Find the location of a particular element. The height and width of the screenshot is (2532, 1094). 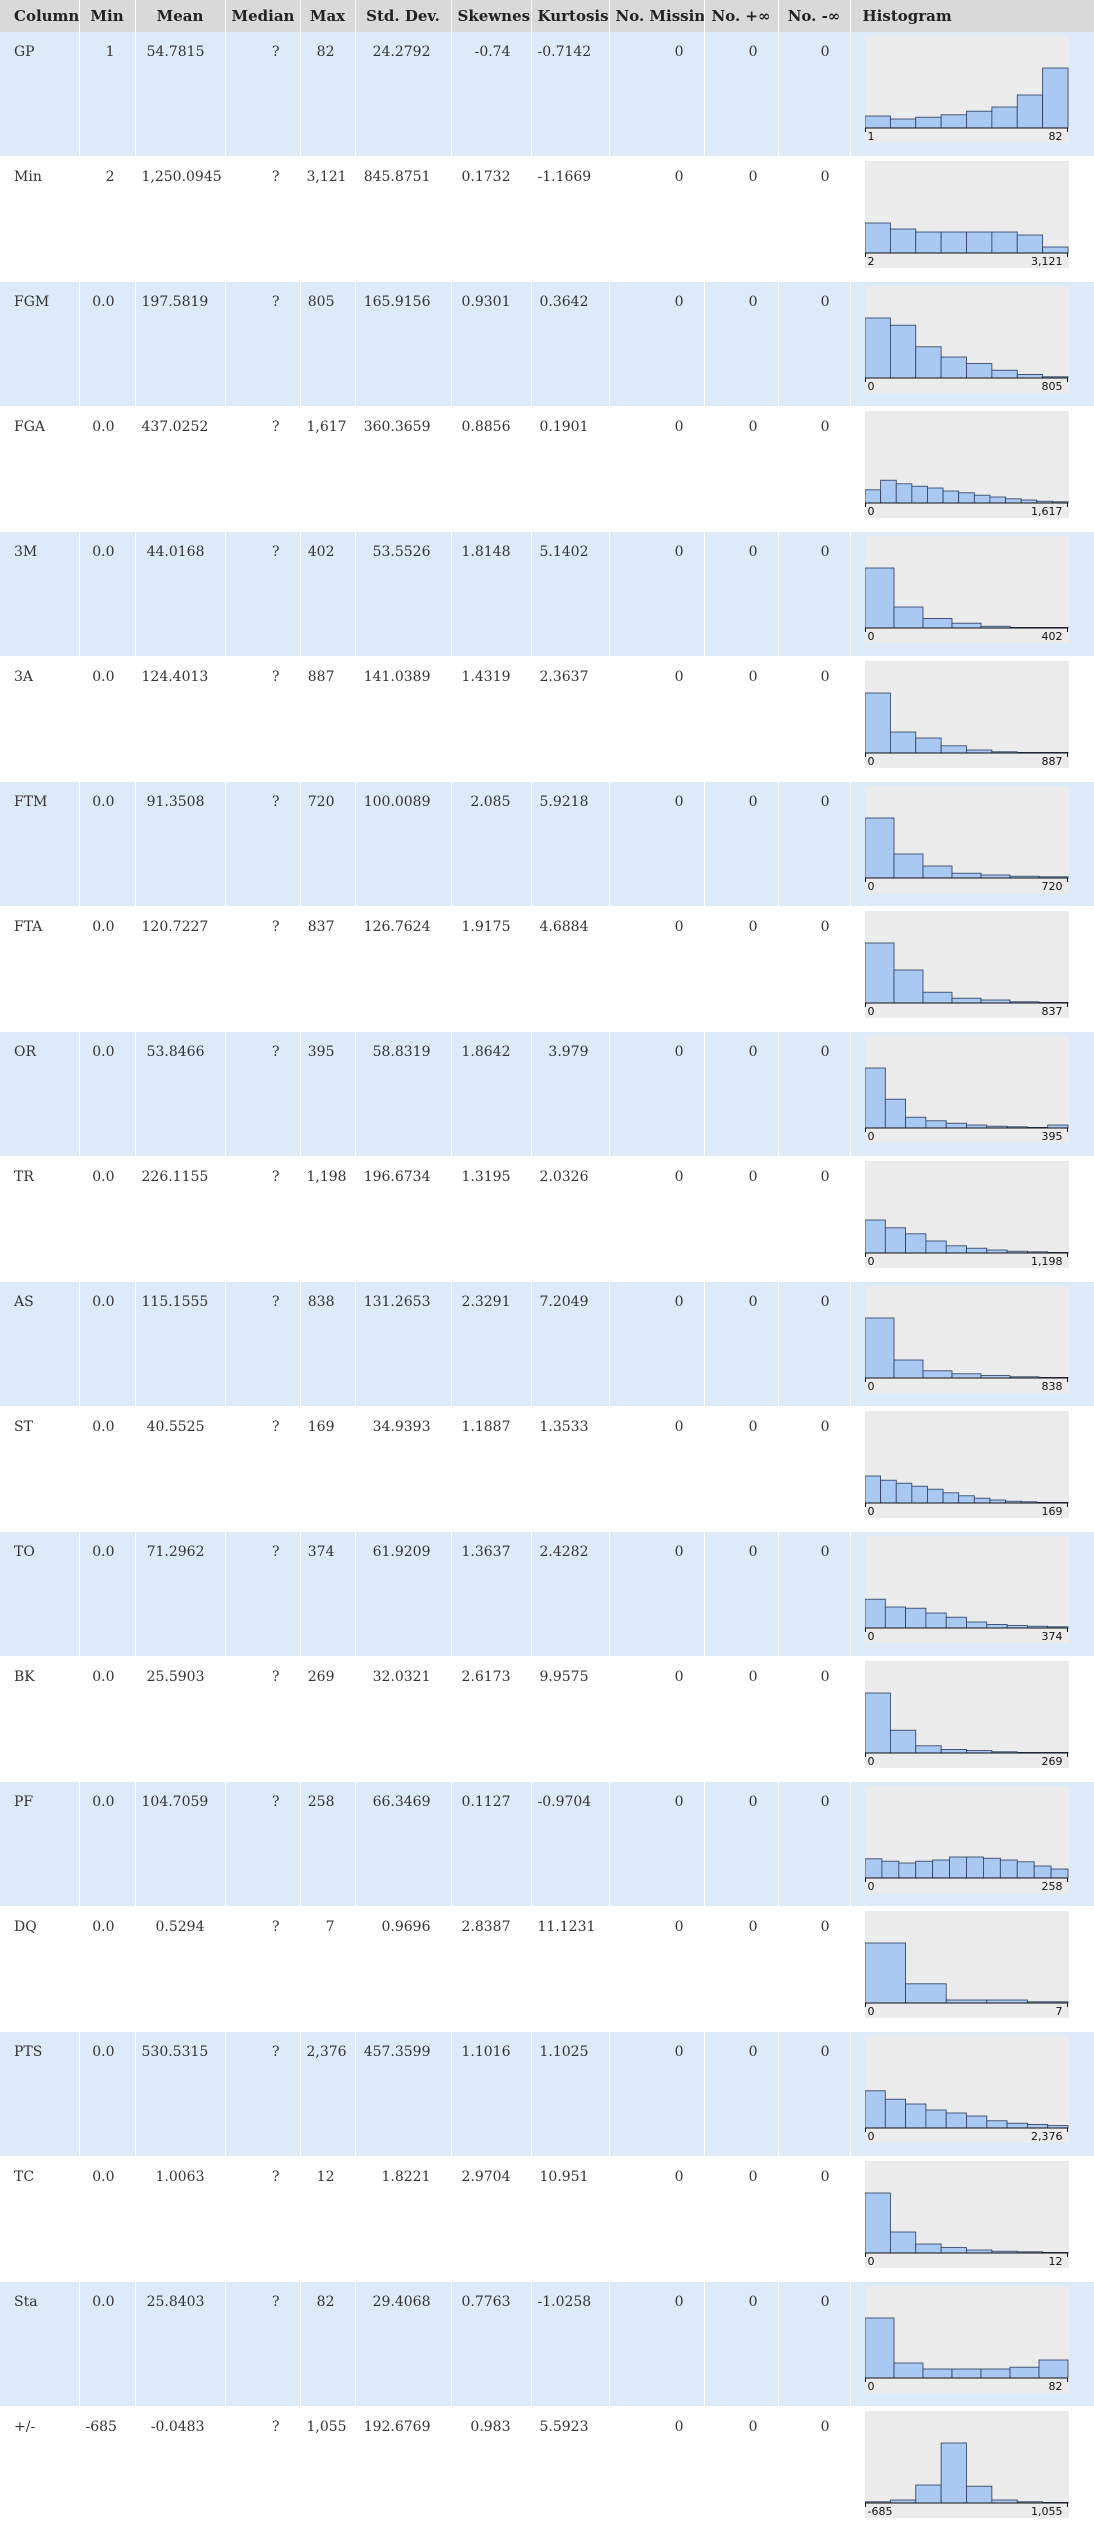

histogram-chart: 0 12 is located at coordinates (966, 2214).